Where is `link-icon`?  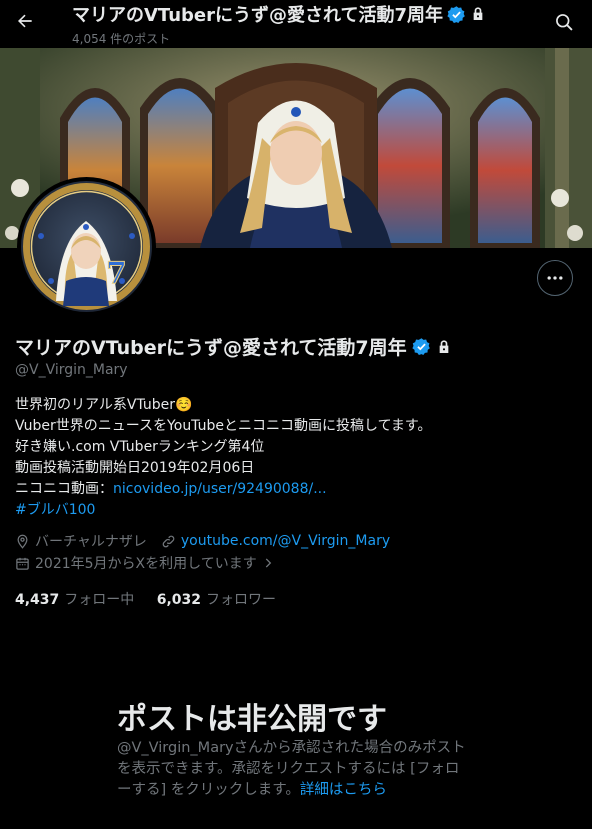
link-icon is located at coordinates (168, 541).